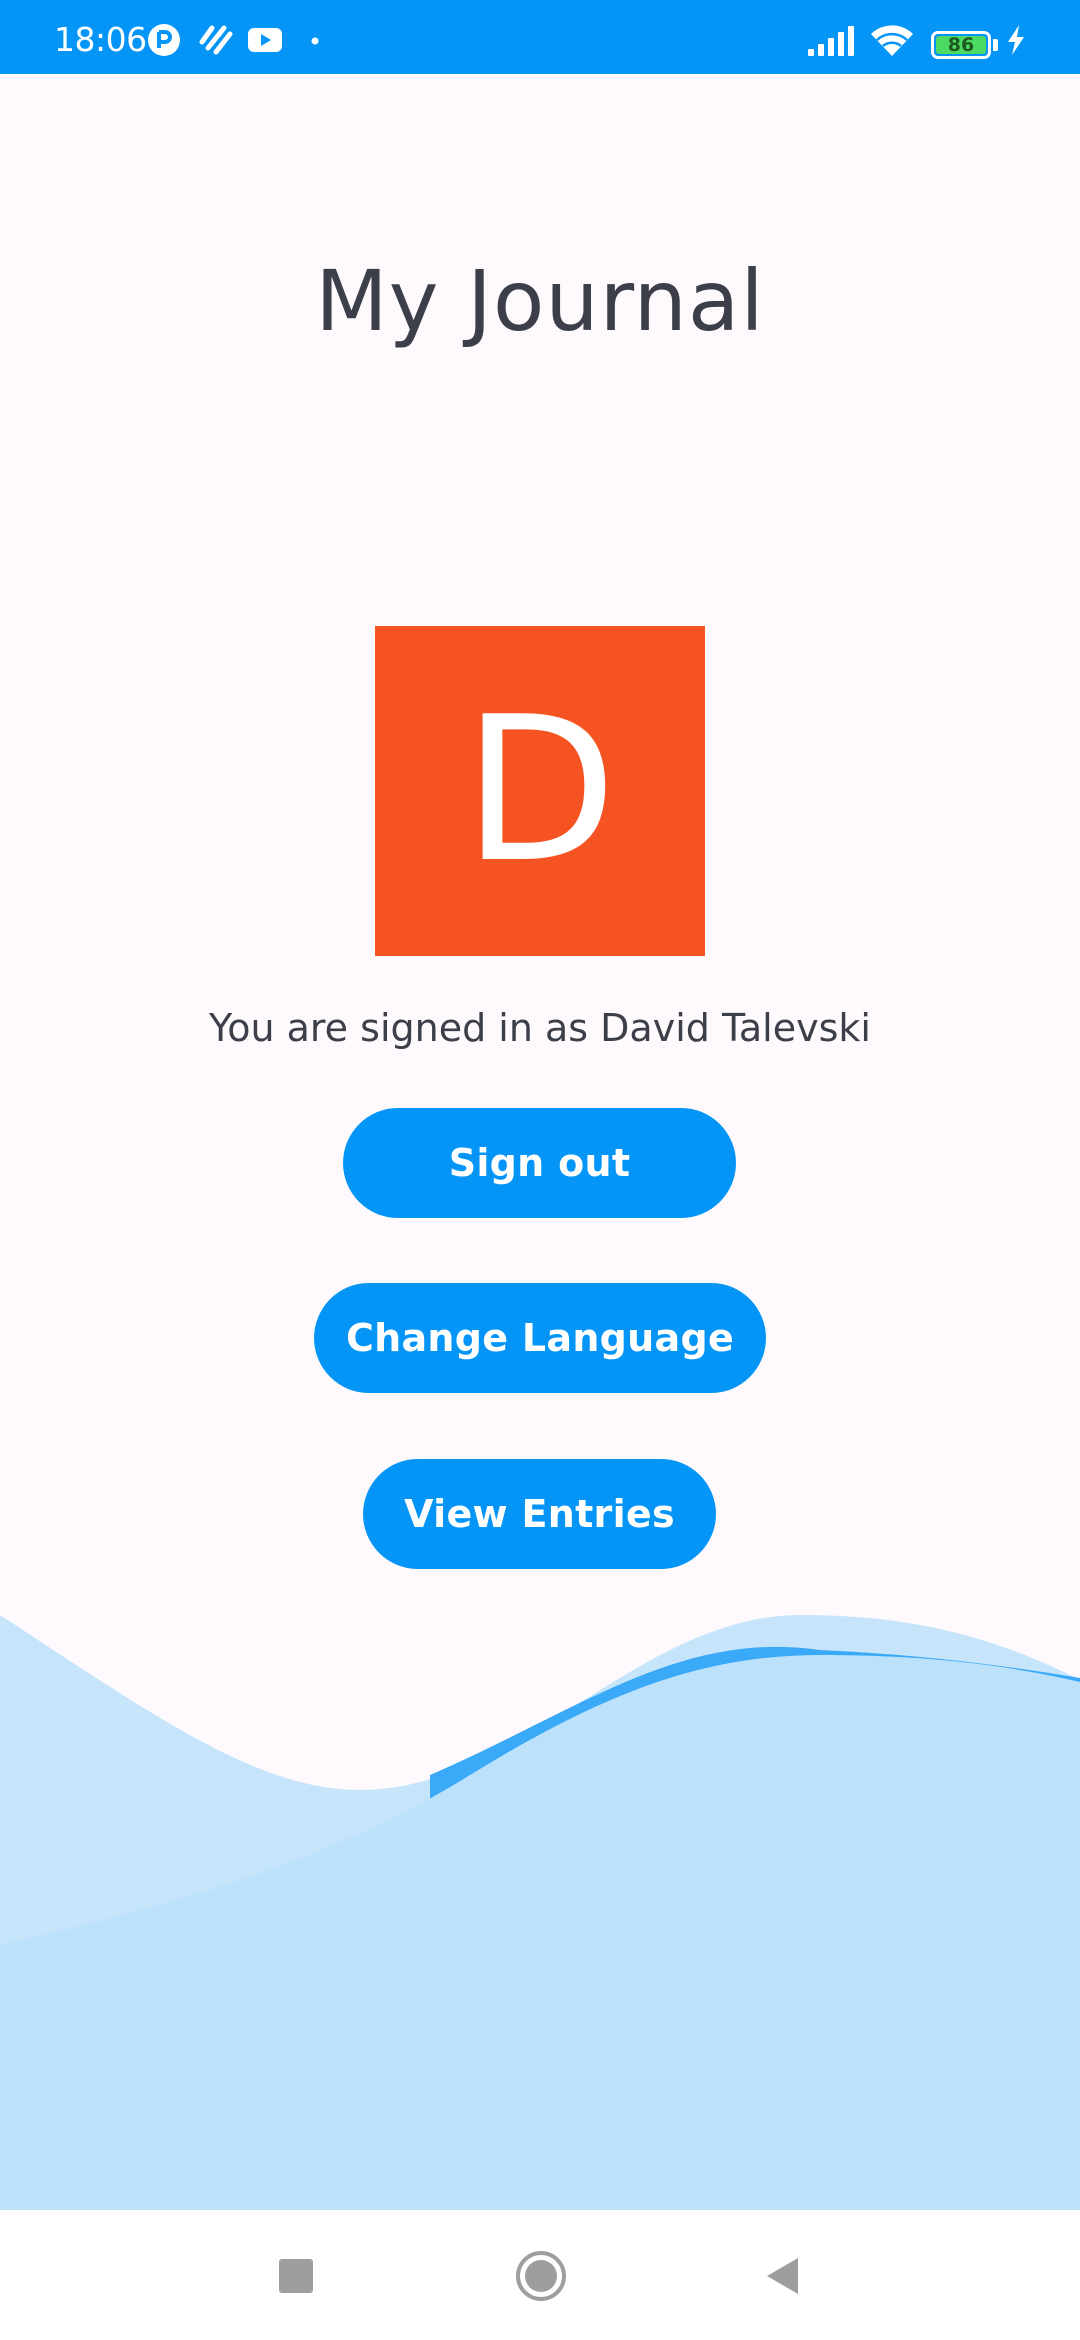 Image resolution: width=1080 pixels, height=2340 pixels. I want to click on battery-level: 86, so click(961, 45).